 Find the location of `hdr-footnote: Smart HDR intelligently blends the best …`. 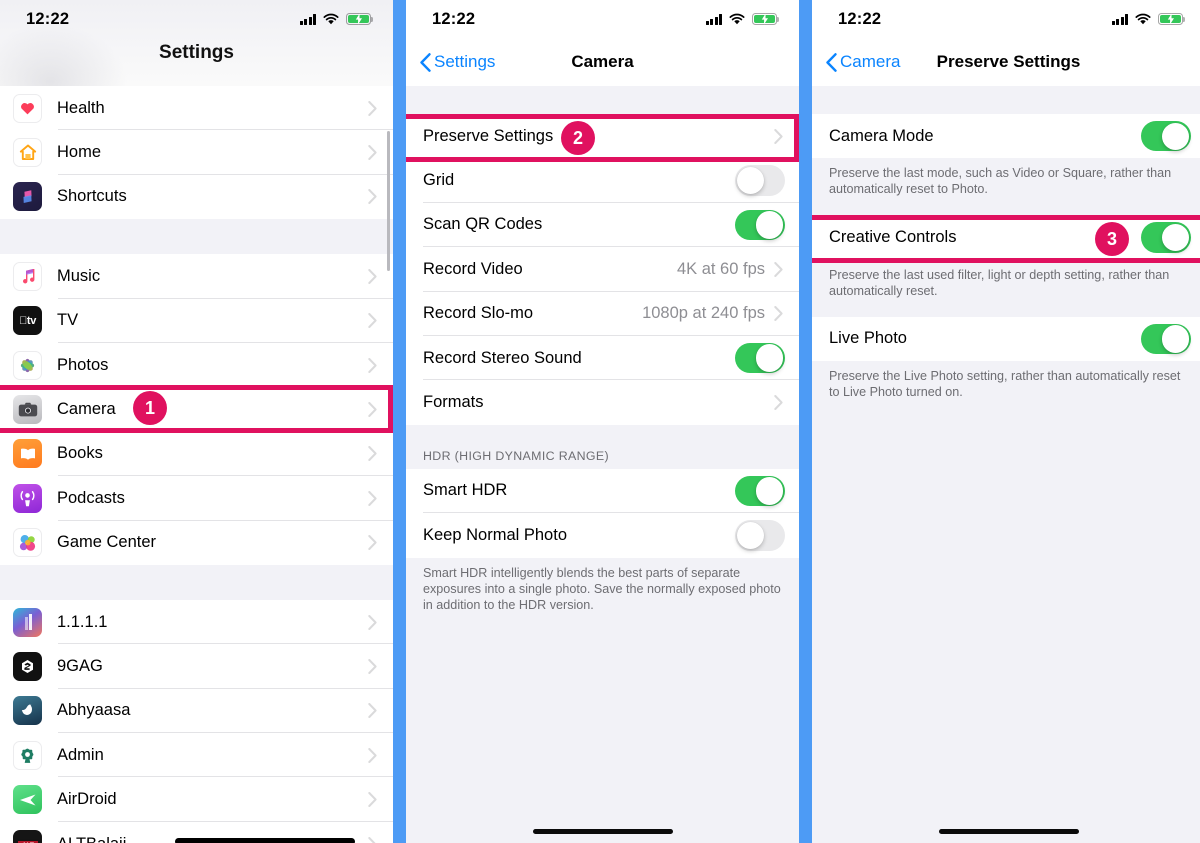

hdr-footnote: Smart HDR intelligently blends the best … is located at coordinates (602, 590).